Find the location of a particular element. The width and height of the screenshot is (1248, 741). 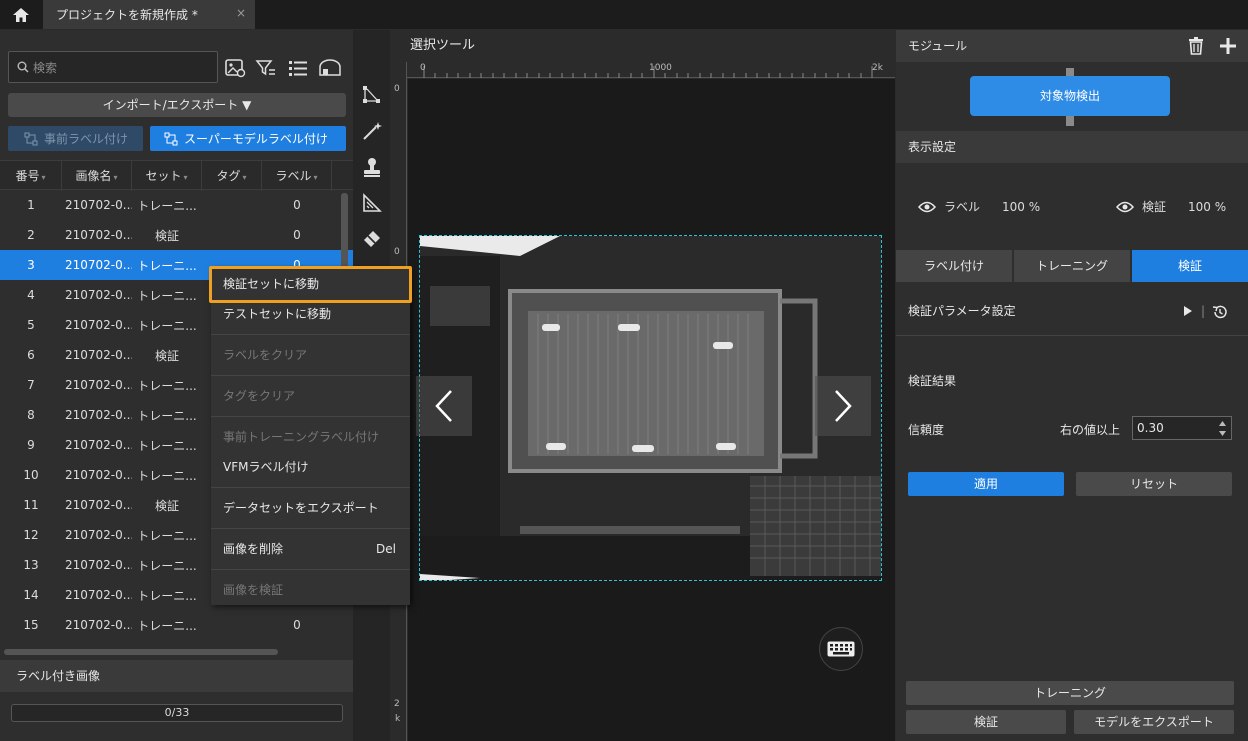

table-row: 1 210702-0... トレーニ... 0 is located at coordinates (176, 205).